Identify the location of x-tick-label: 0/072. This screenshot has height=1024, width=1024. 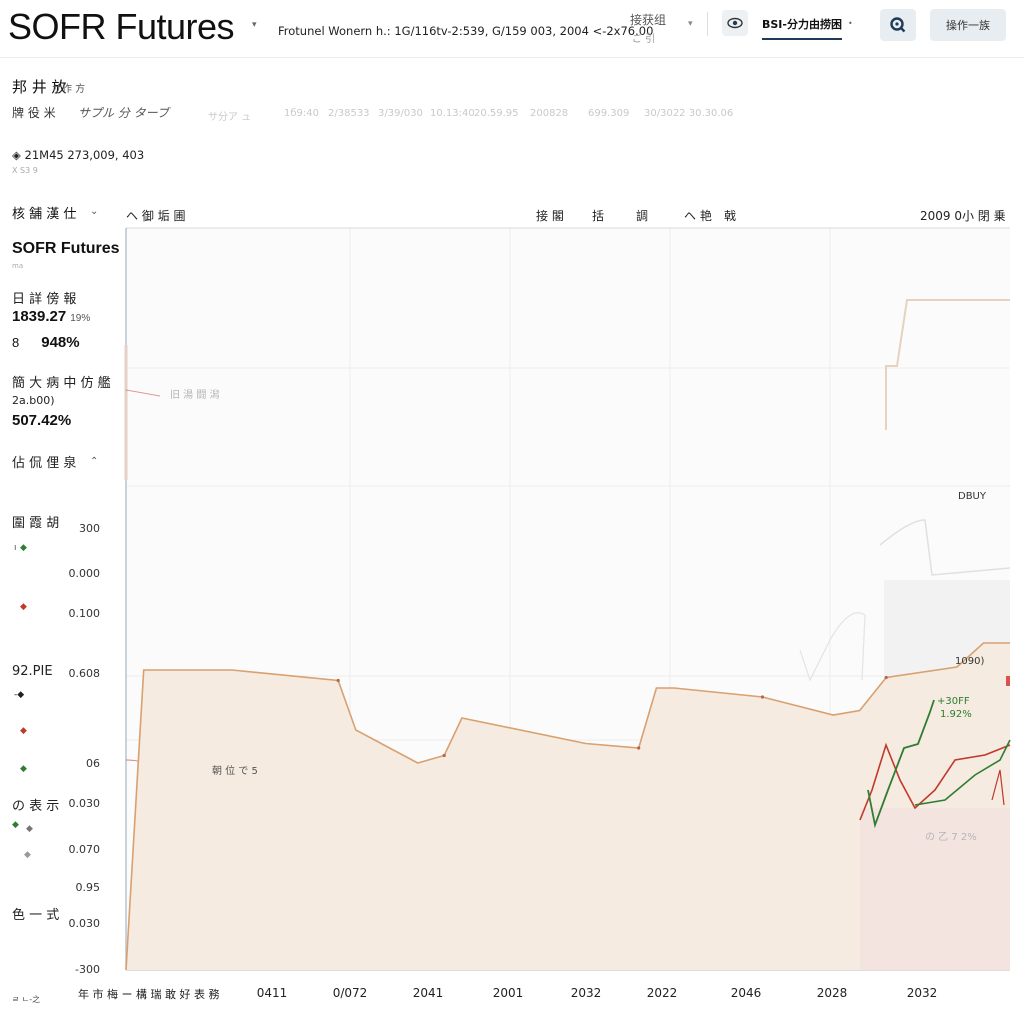
(350, 993).